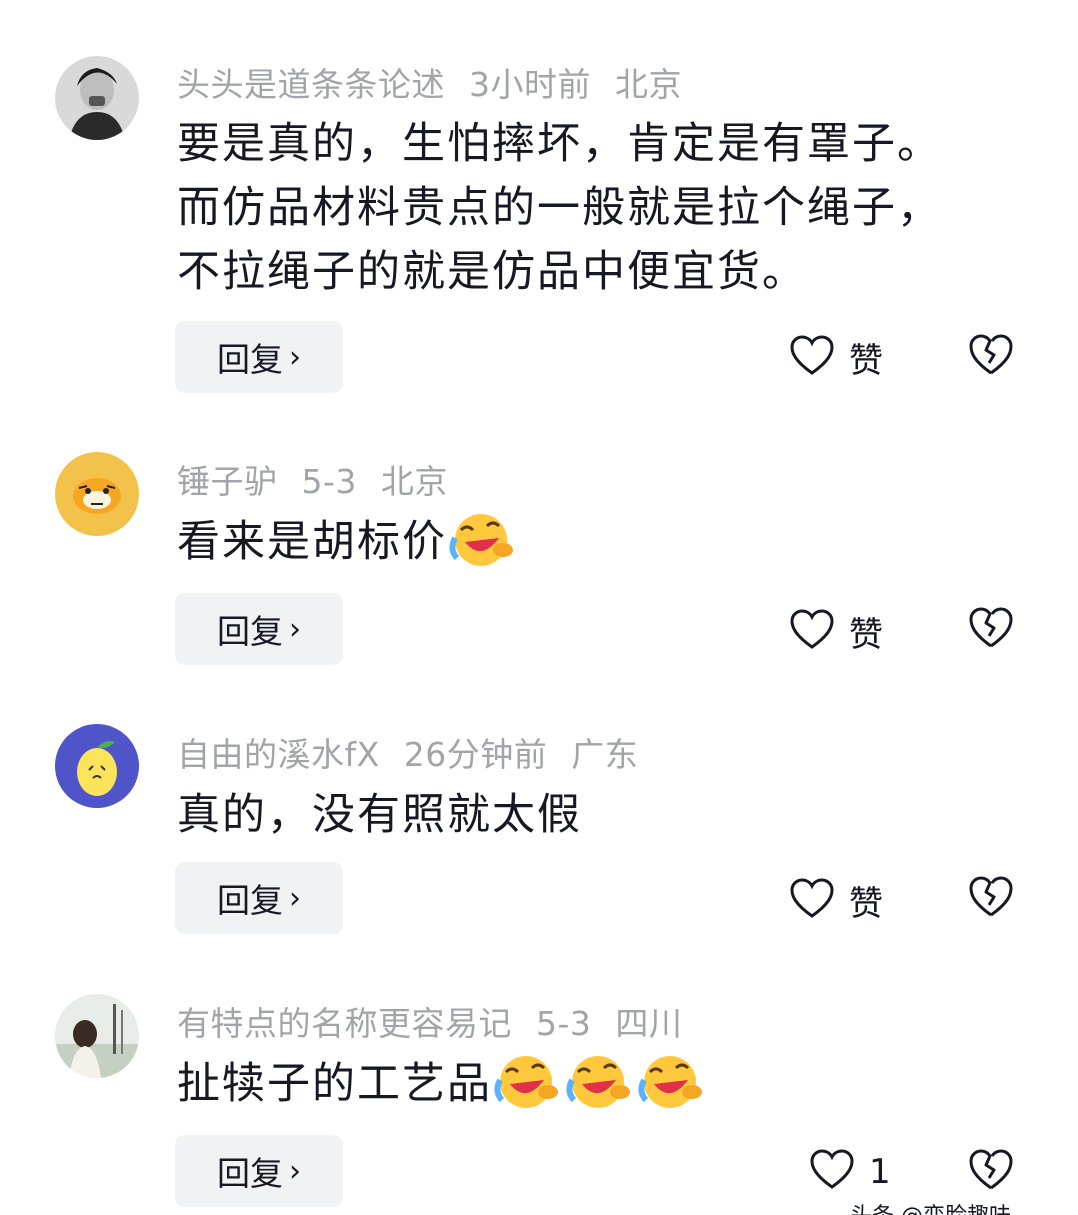 Image resolution: width=1078 pixels, height=1215 pixels. I want to click on username: 锤子驴, so click(227, 481).